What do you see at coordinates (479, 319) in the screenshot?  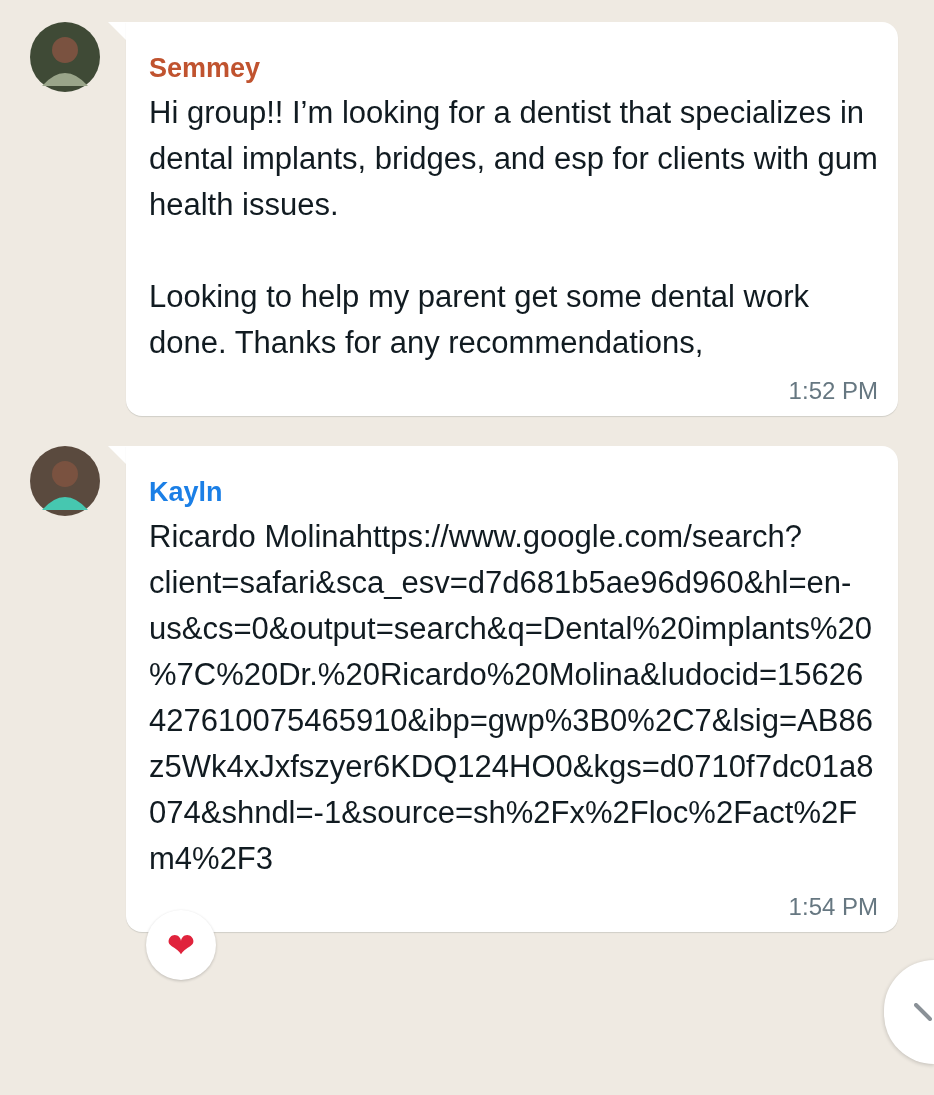 I see `message-text: Looking to help my parent get some dental work done. Thanks for any recommendations,` at bounding box center [479, 319].